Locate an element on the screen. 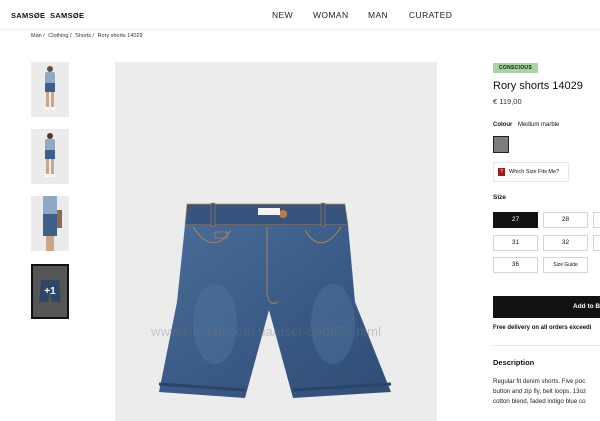  size-fit-icon: ? is located at coordinates (501, 172).